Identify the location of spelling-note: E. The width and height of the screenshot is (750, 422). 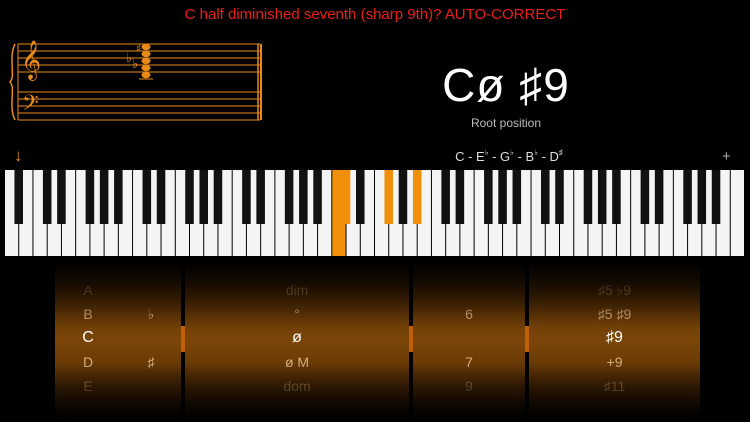
(480, 156).